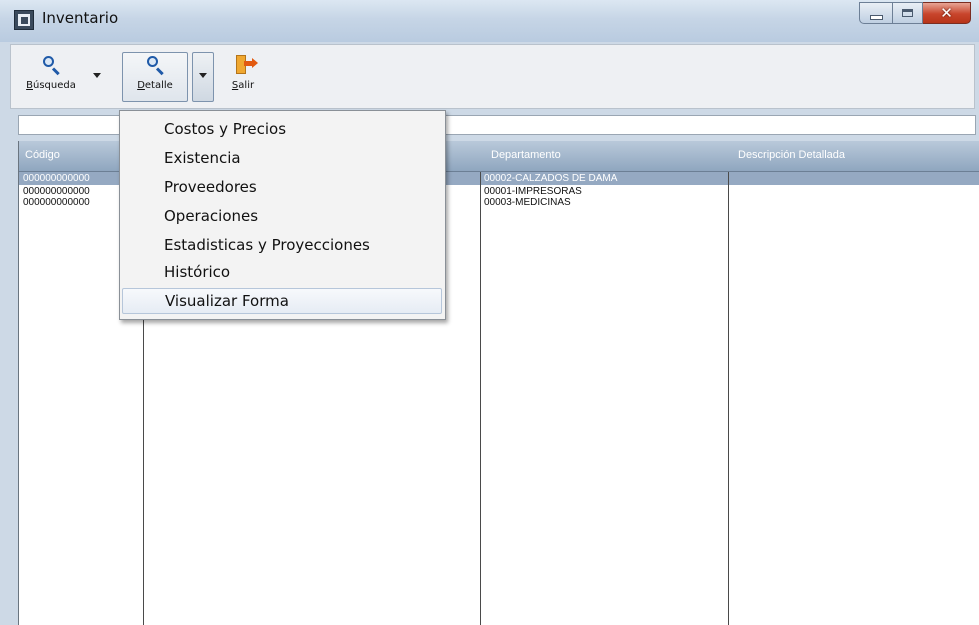 This screenshot has height=625, width=979. Describe the element at coordinates (282, 272) in the screenshot. I see `menu-item-historico: Histórico` at that location.